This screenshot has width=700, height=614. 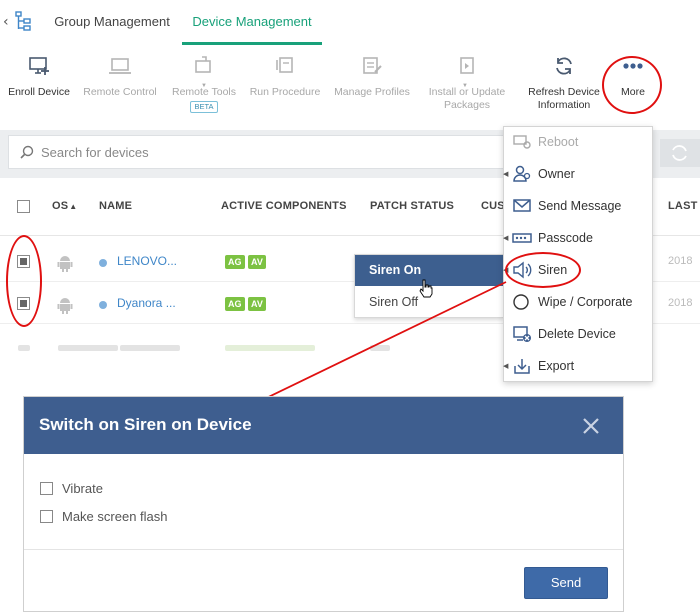 I want to click on faded-table-row, so click(x=250, y=347).